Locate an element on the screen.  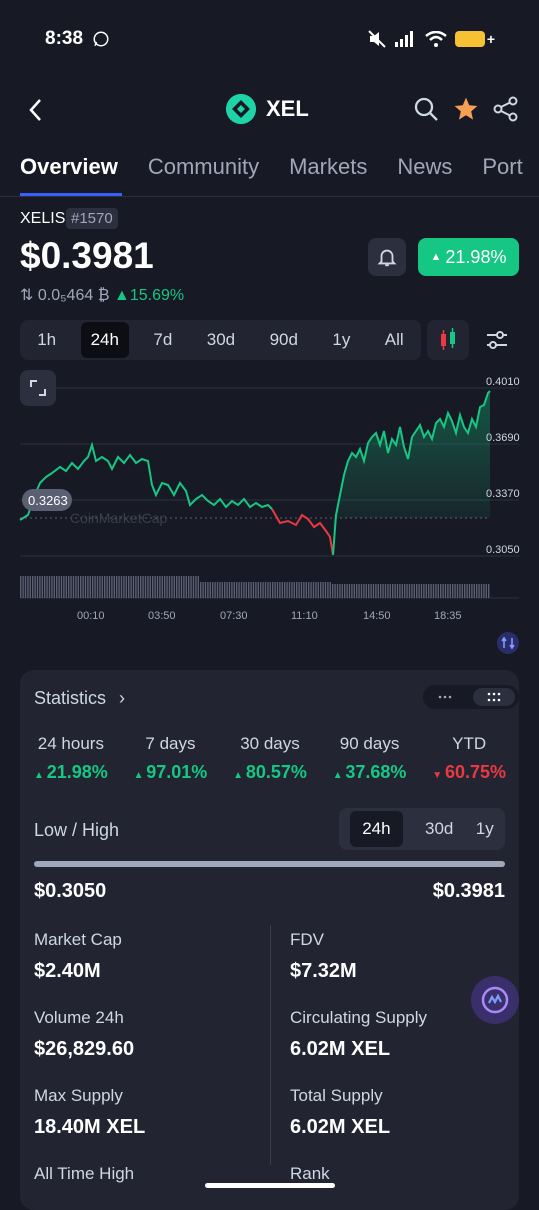
price-area is located at coordinates (411, 473).